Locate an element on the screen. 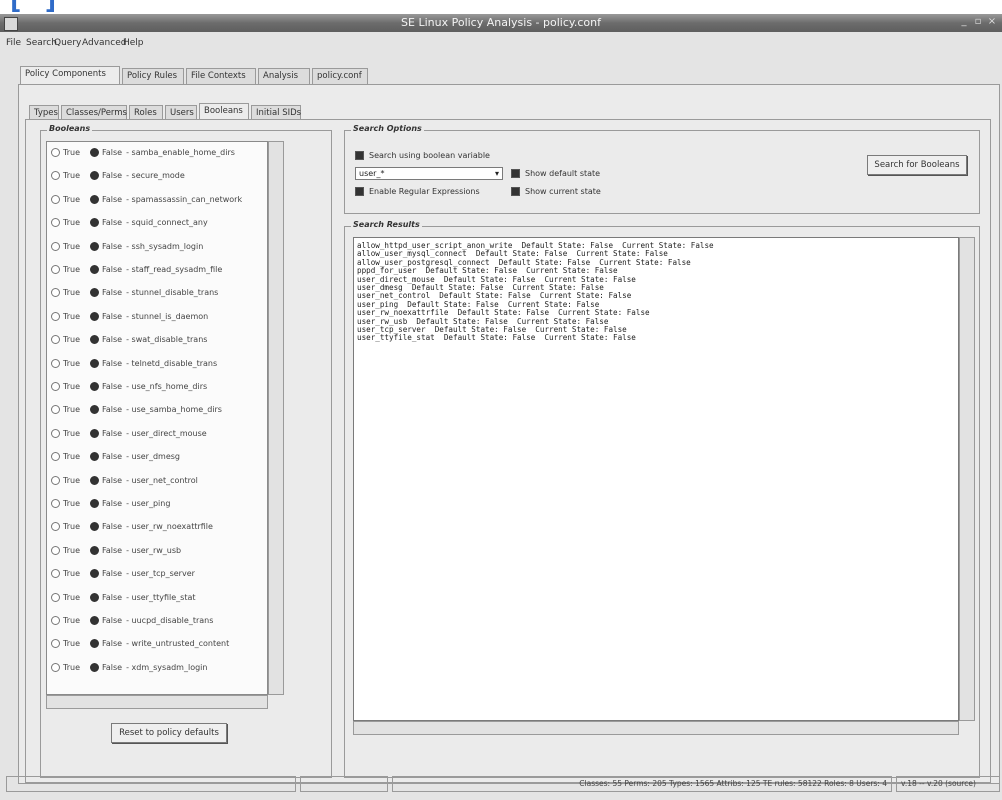 Image resolution: width=1002 pixels, height=800 pixels. menu-file: File is located at coordinates (13, 43).